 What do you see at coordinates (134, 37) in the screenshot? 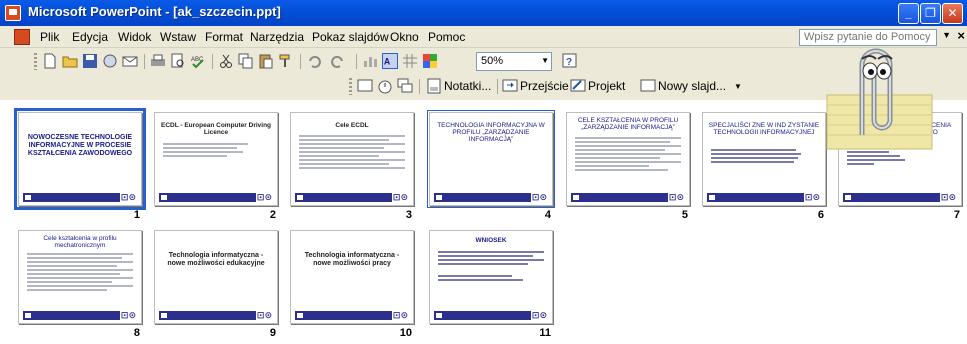
I see `menu-widok: Widok` at bounding box center [134, 37].